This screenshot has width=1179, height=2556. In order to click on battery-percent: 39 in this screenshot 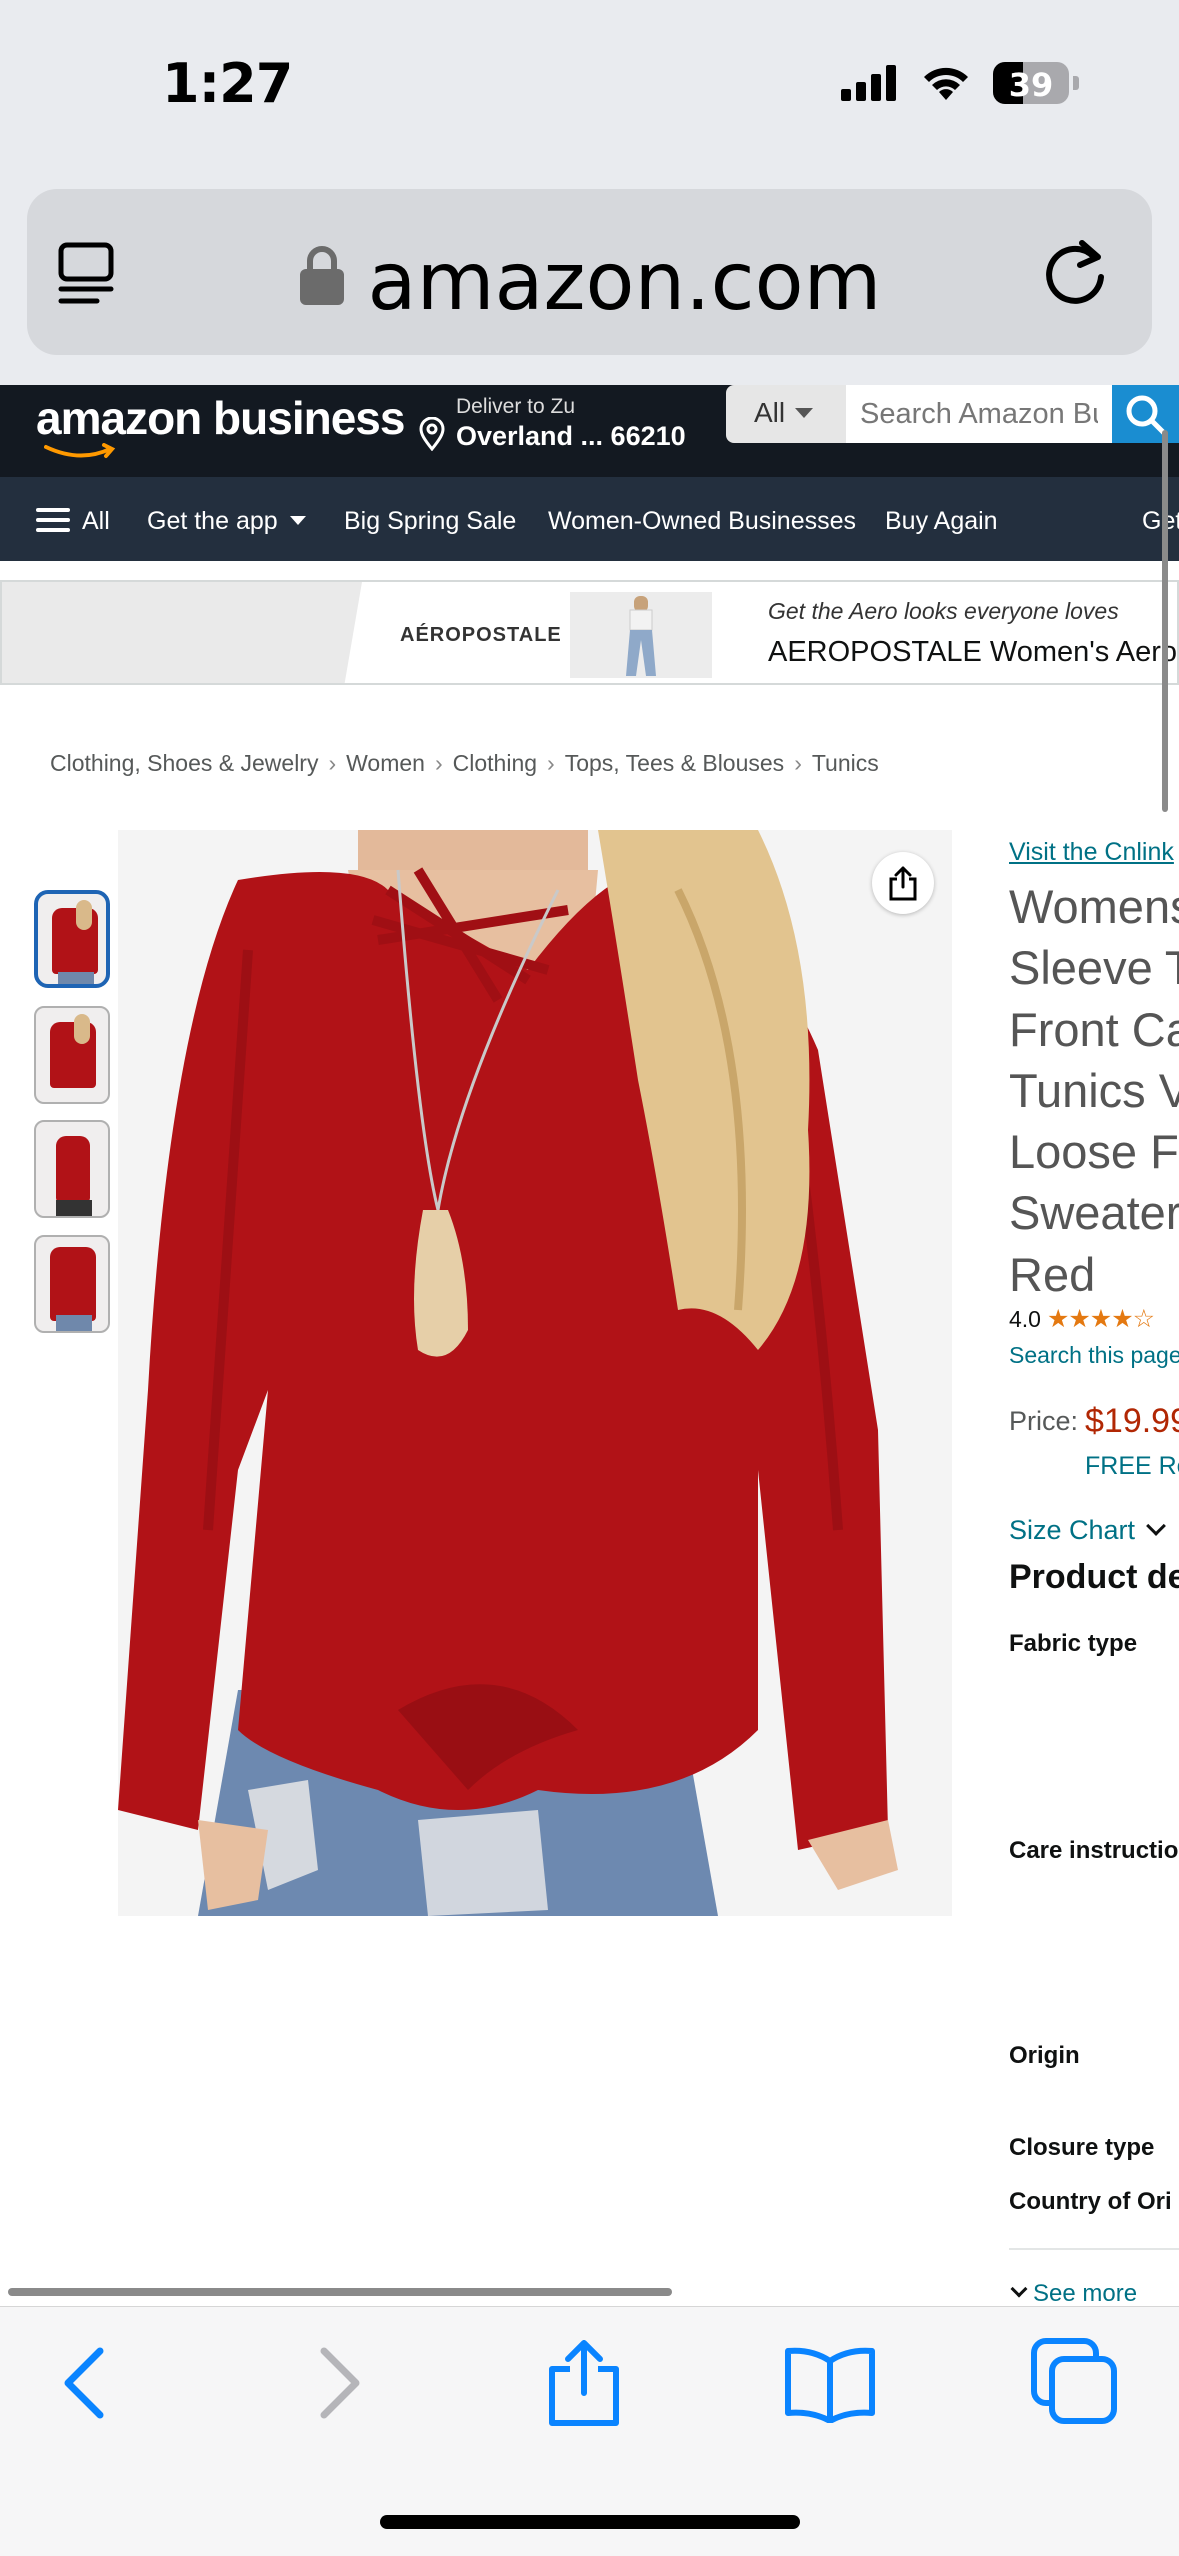, I will do `click(1031, 85)`.